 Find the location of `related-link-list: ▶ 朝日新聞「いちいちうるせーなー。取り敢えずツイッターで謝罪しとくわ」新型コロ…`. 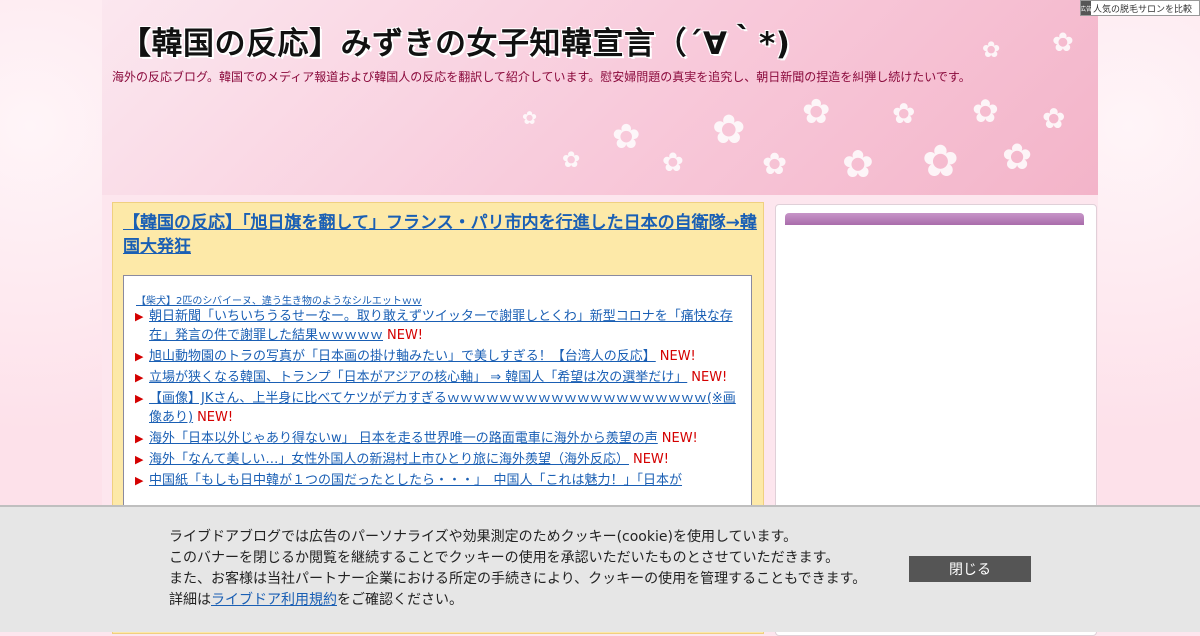

related-link-list: ▶ 朝日新聞「いちいちうるせーなー。取り敢えずツイッターで謝罪しとくわ」新型コロ… is located at coordinates (436, 399).